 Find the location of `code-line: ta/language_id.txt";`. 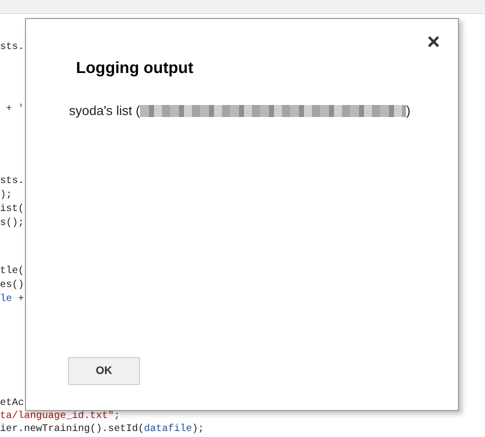

code-line: ta/language_id.txt"; is located at coordinates (60, 416).